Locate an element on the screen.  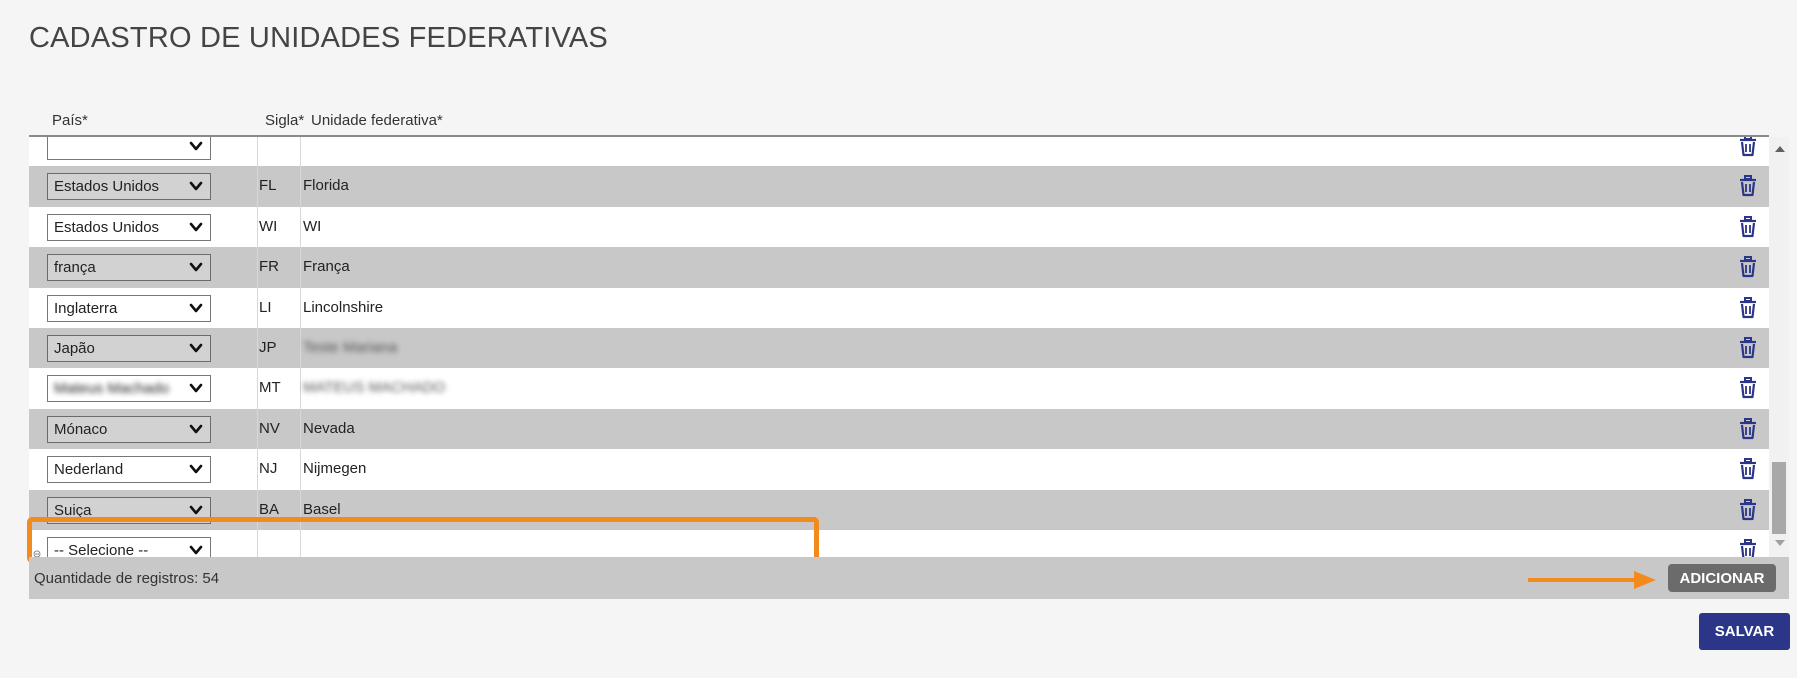
table-row: Japão JP Teste Mariana is located at coordinates (899, 348).